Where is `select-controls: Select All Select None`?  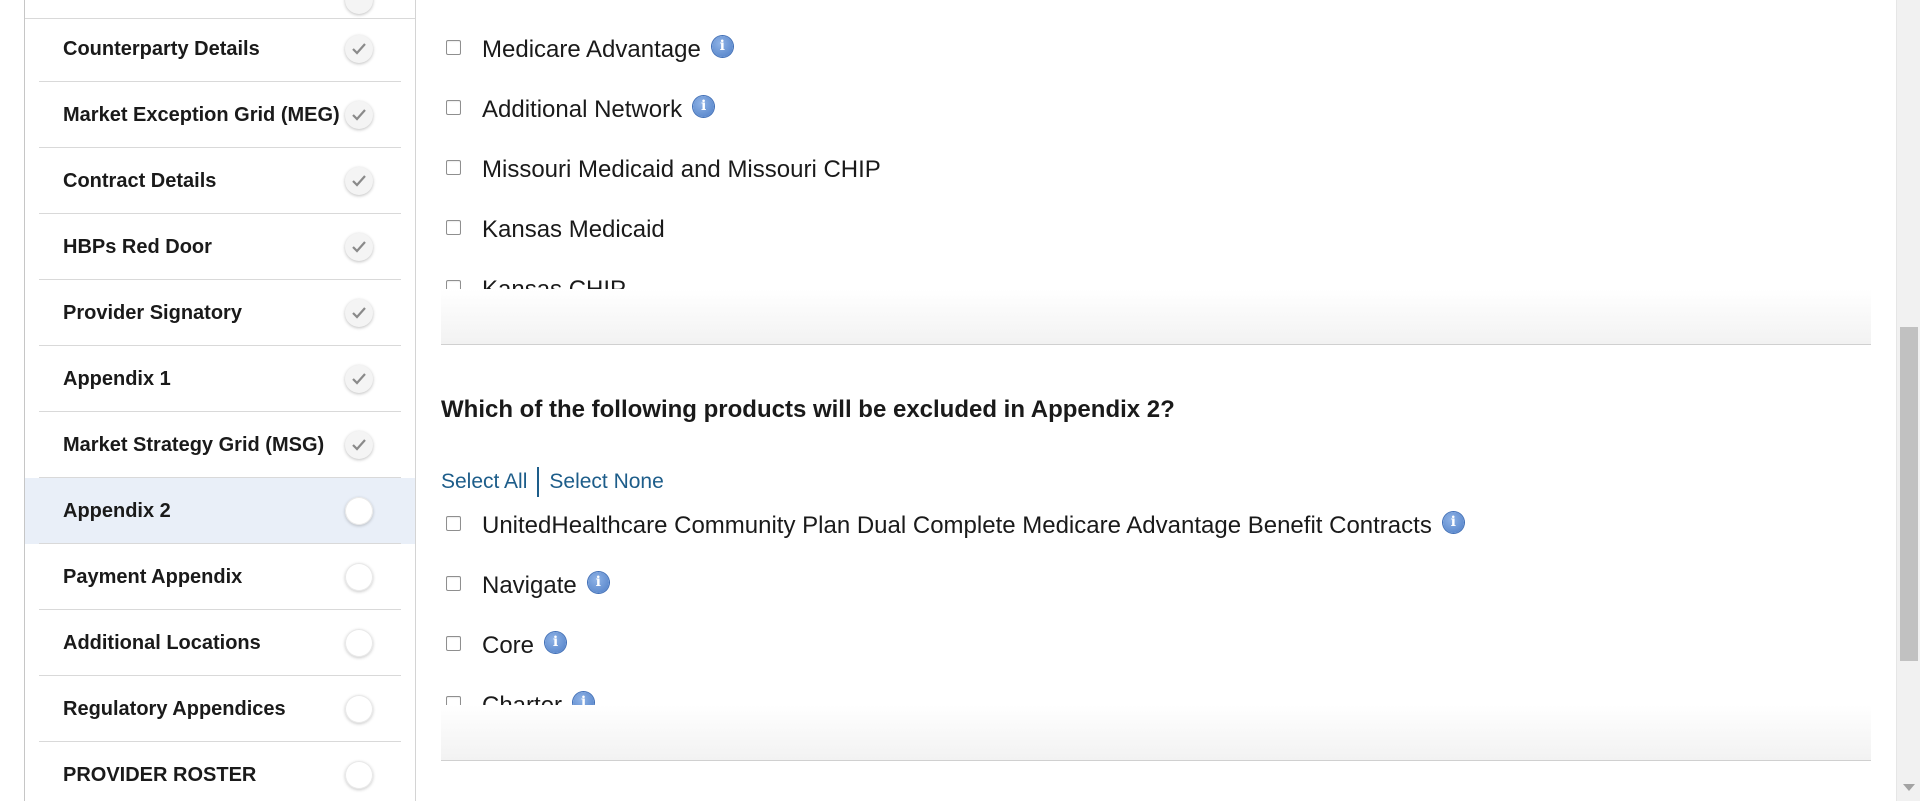 select-controls: Select All Select None is located at coordinates (552, 482).